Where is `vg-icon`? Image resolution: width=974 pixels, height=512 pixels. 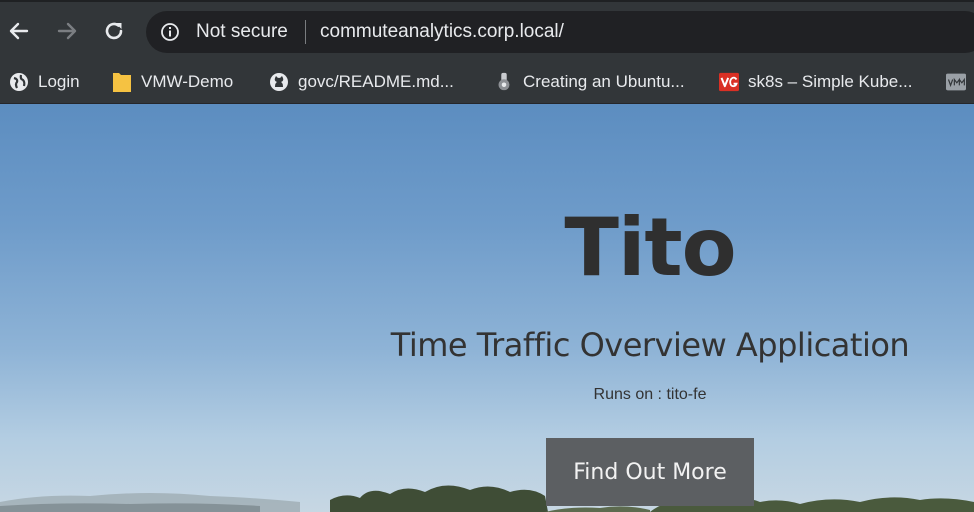 vg-icon is located at coordinates (729, 82).